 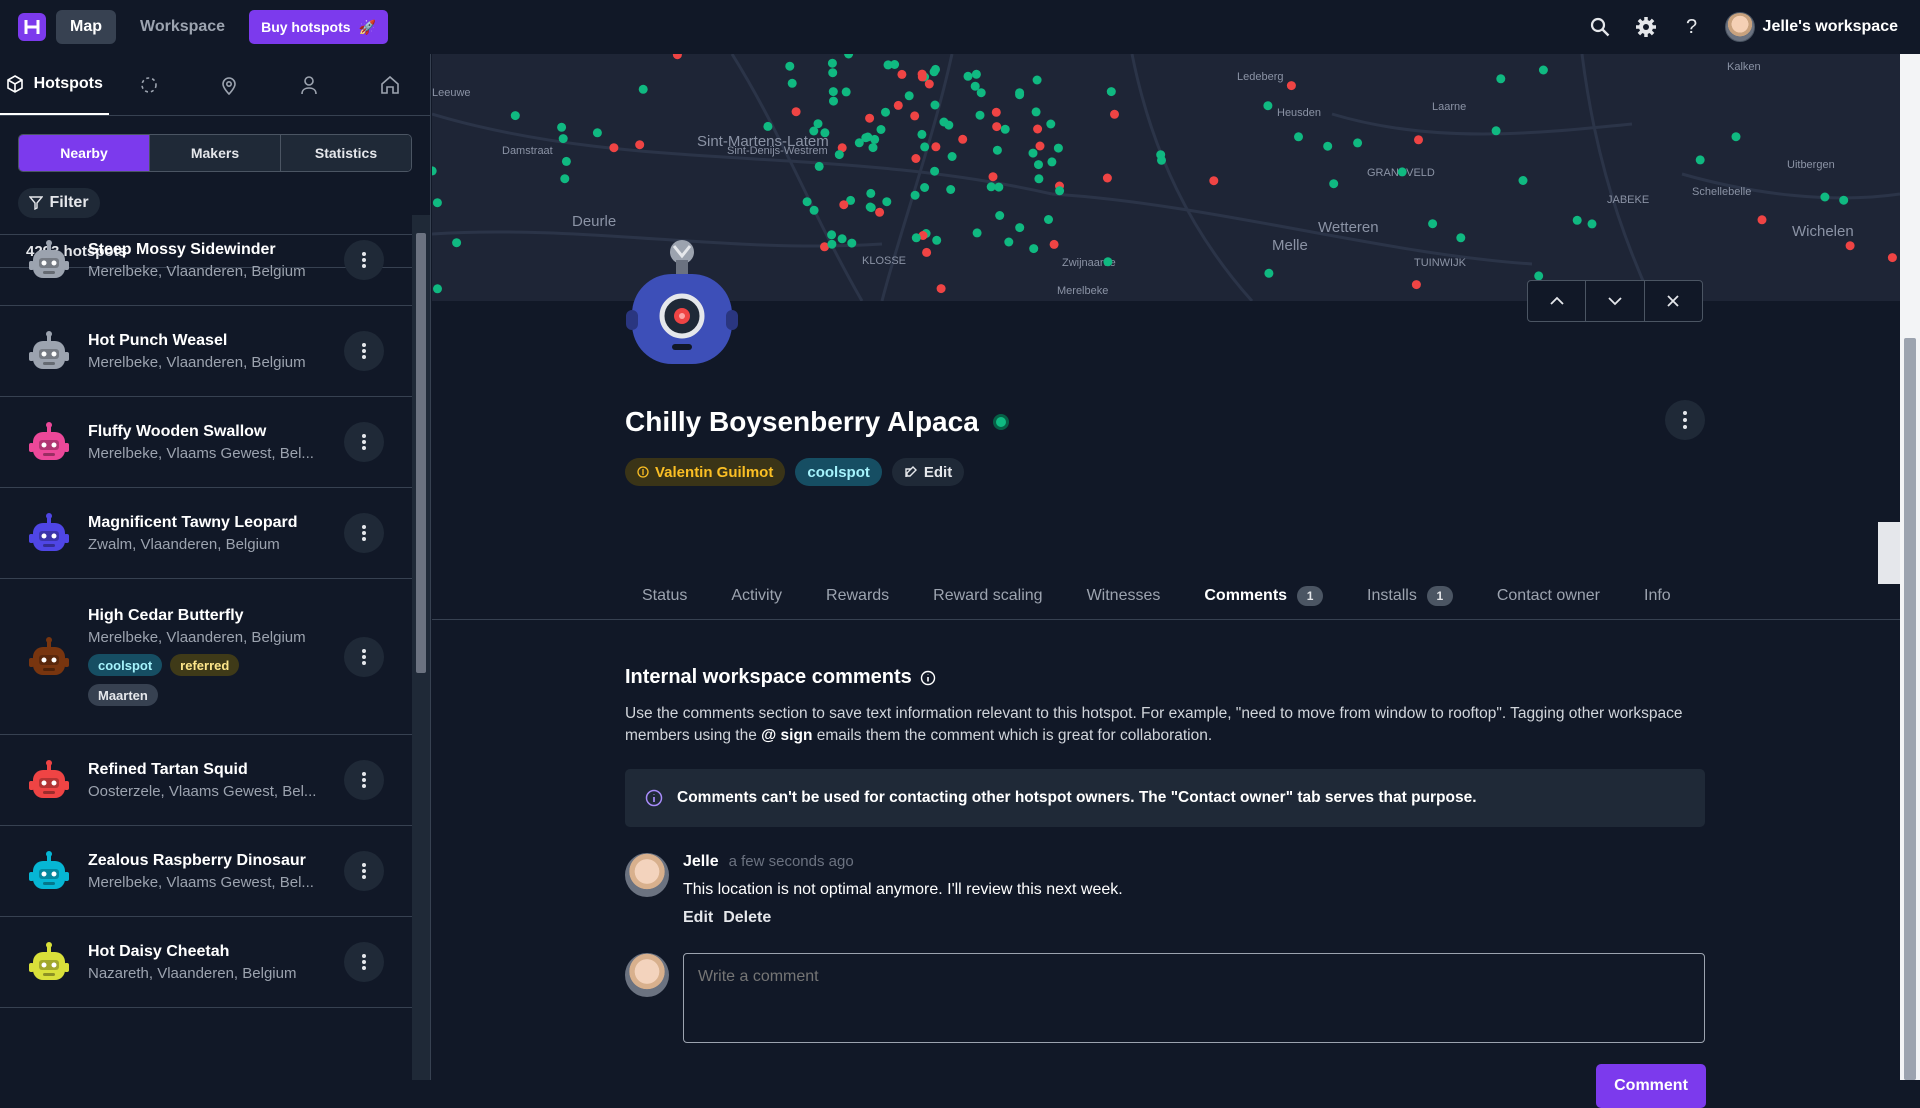 What do you see at coordinates (1651, 1086) in the screenshot?
I see `comment-submit-button: Comment` at bounding box center [1651, 1086].